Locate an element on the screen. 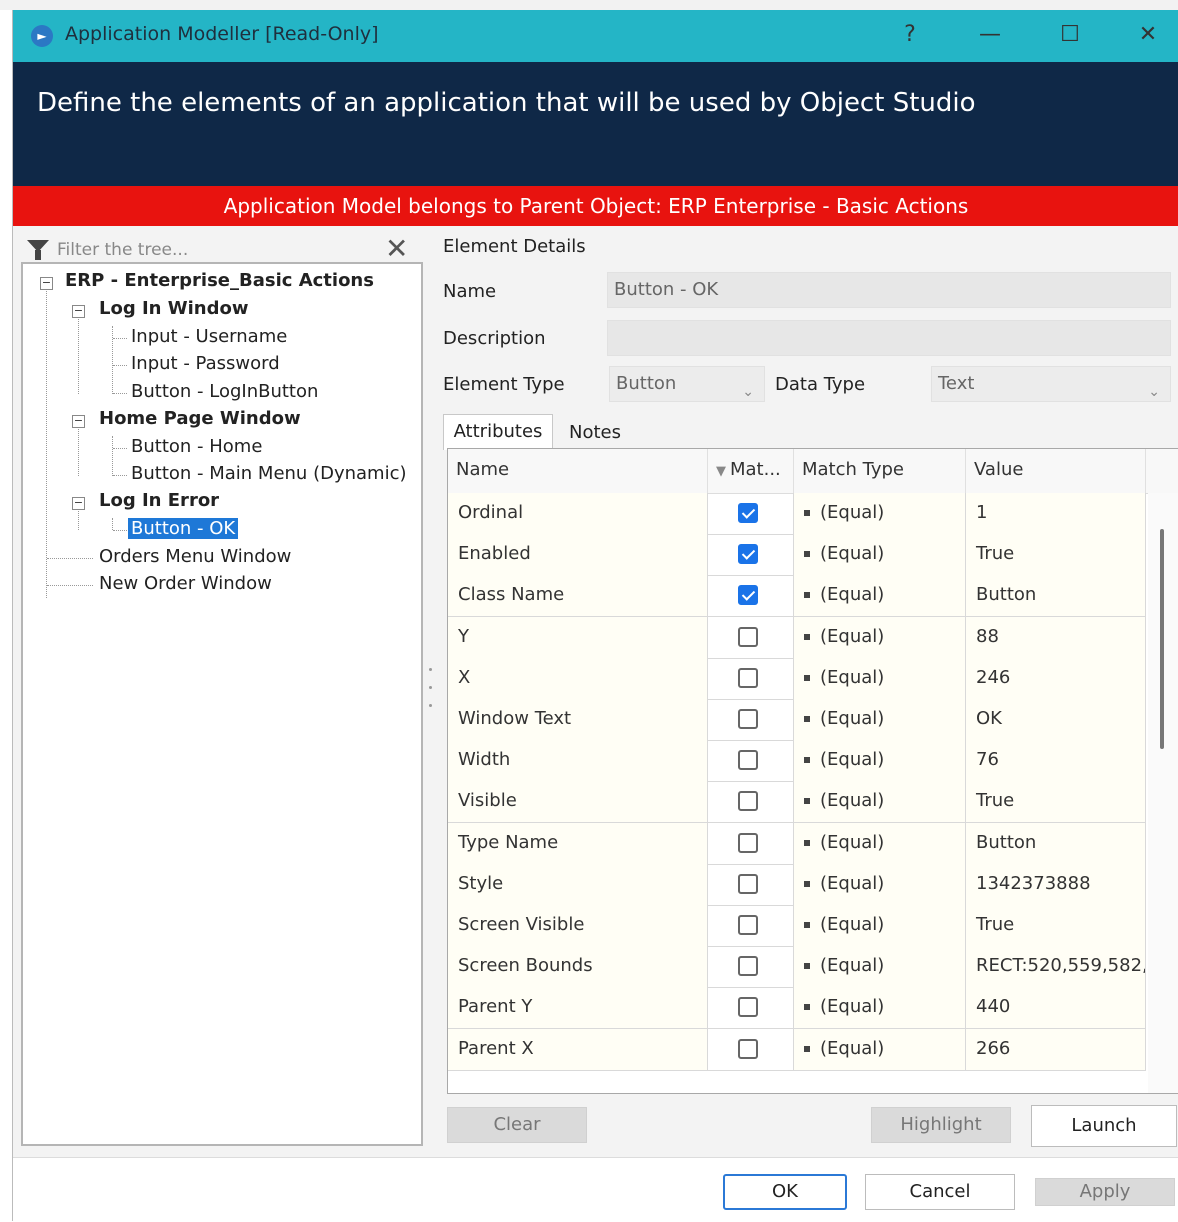 This screenshot has height=1222, width=1178. table-row: Window Text (Equal) OK is located at coordinates (797, 720).